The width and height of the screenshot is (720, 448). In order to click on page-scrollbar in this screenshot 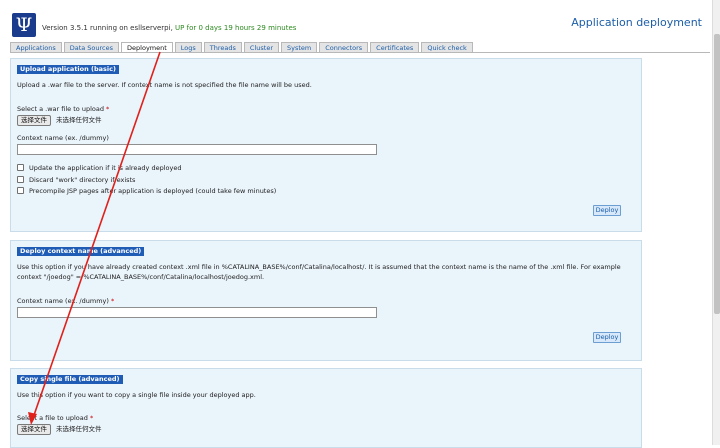, I will do `click(716, 222)`.